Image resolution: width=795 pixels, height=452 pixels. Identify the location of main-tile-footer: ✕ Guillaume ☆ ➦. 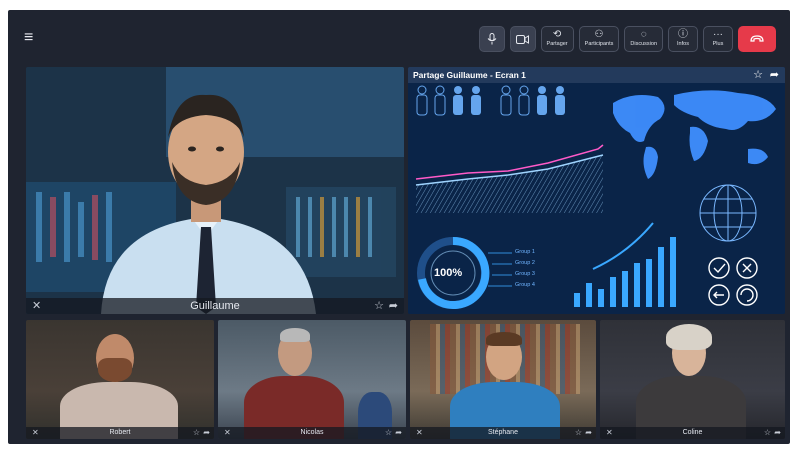
(215, 306).